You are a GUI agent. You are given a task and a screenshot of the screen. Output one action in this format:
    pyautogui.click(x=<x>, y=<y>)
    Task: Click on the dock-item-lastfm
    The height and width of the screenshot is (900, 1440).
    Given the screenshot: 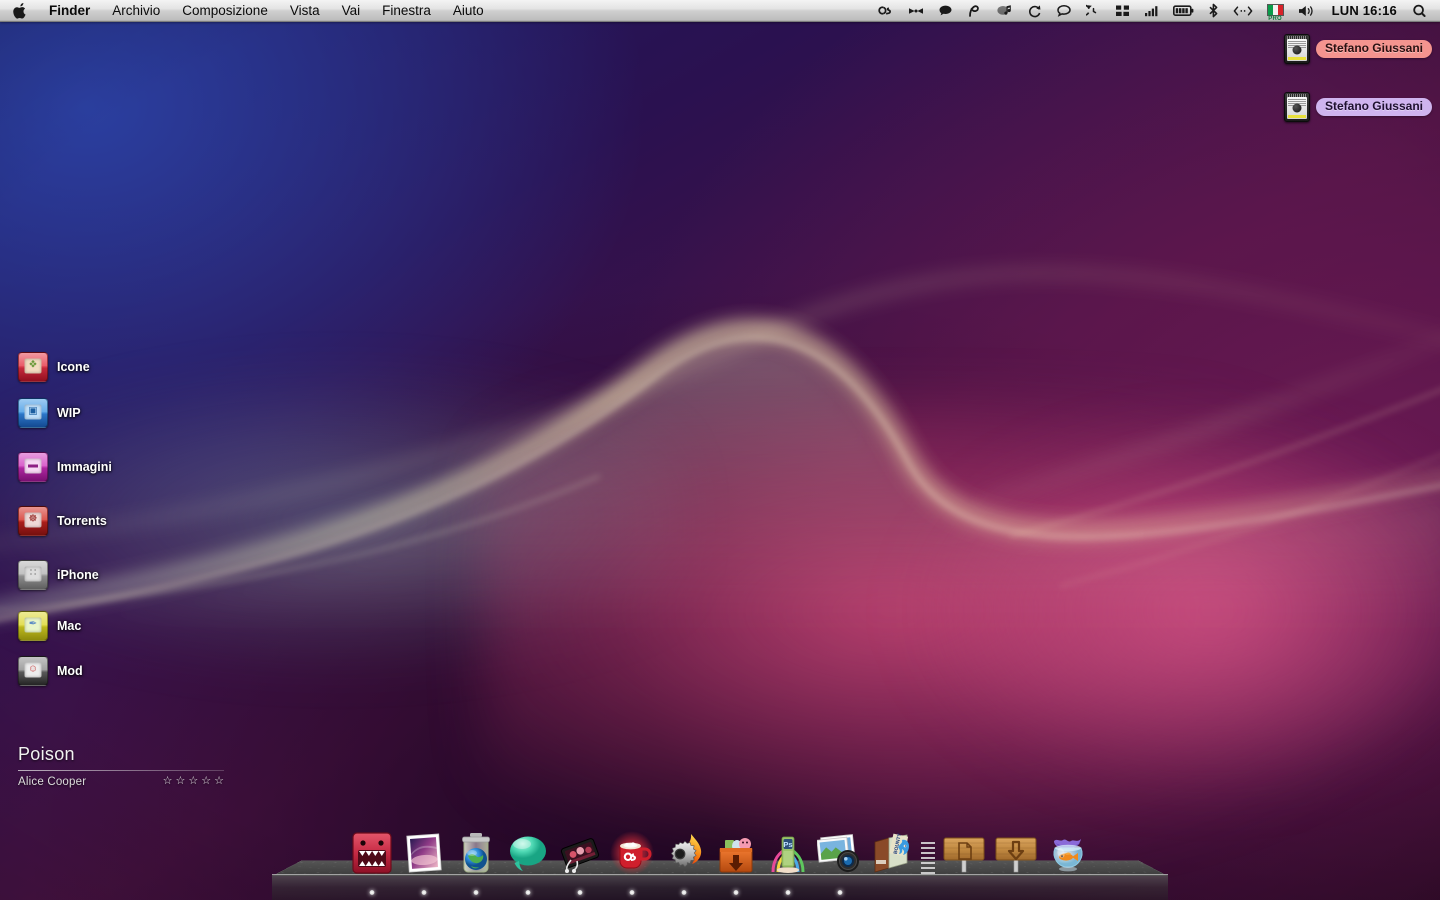 What is the action you would take?
    pyautogui.click(x=632, y=860)
    